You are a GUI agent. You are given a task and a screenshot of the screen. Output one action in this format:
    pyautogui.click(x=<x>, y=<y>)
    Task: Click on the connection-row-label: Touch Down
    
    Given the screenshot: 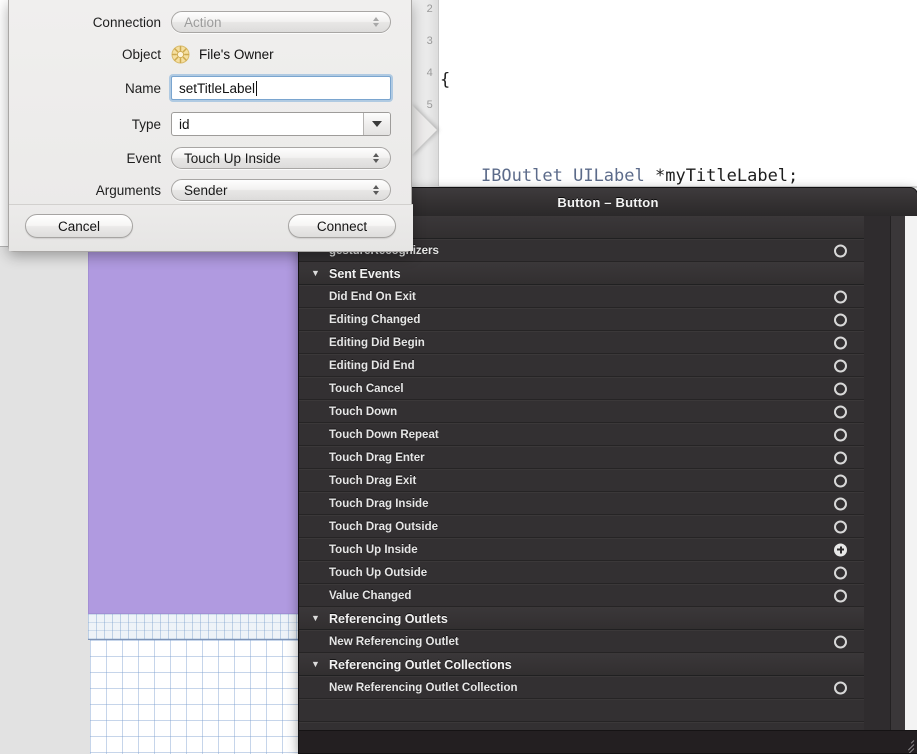 What is the action you would take?
    pyautogui.click(x=363, y=411)
    